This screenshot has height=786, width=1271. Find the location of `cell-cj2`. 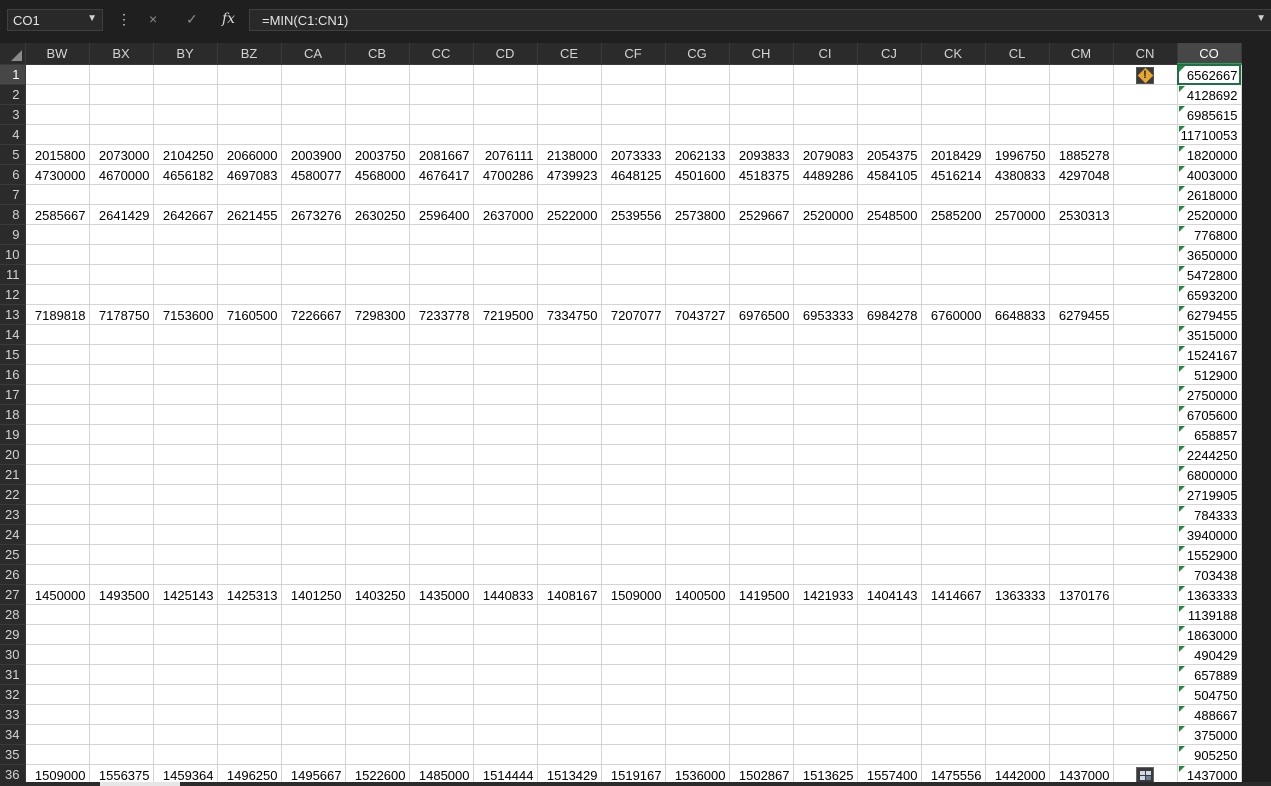

cell-cj2 is located at coordinates (889, 94).